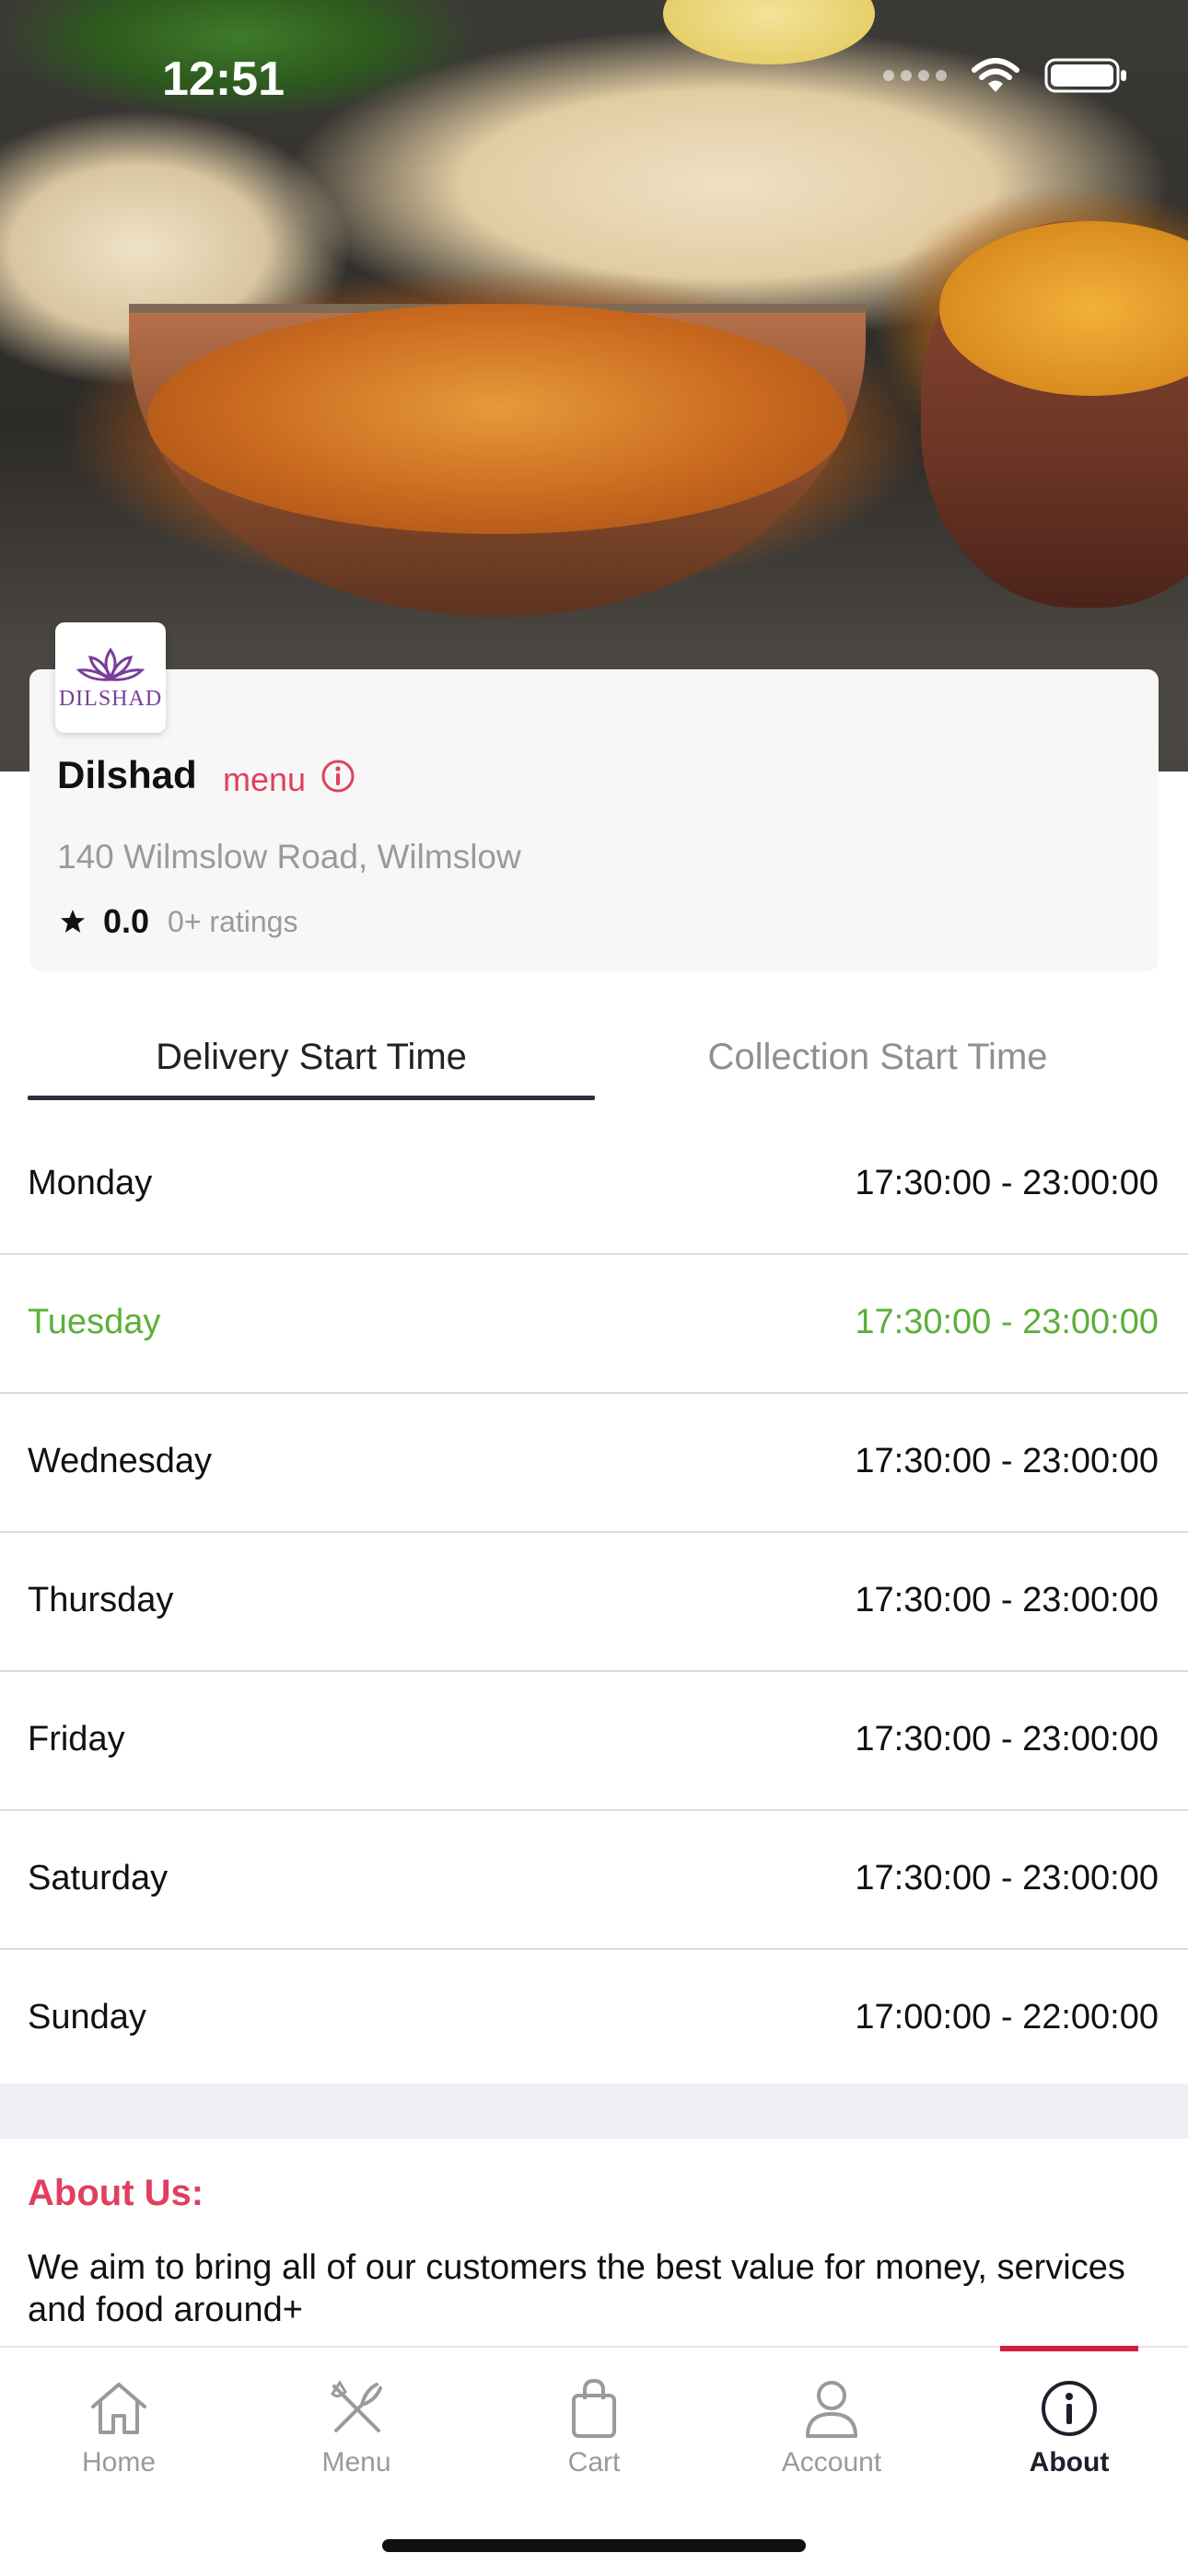  Describe the element at coordinates (289, 857) in the screenshot. I see `restaurant-address: 140 Wilmslow Road, Wilmslow` at that location.